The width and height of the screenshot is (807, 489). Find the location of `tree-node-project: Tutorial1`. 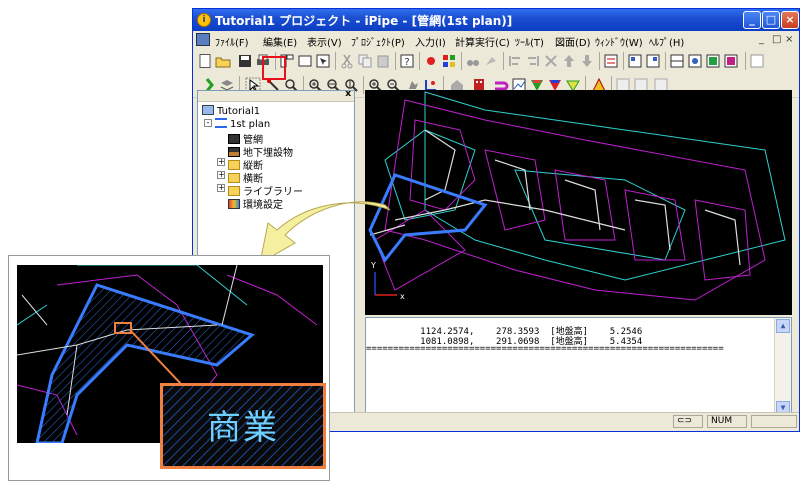

tree-node-project: Tutorial1 is located at coordinates (231, 111).